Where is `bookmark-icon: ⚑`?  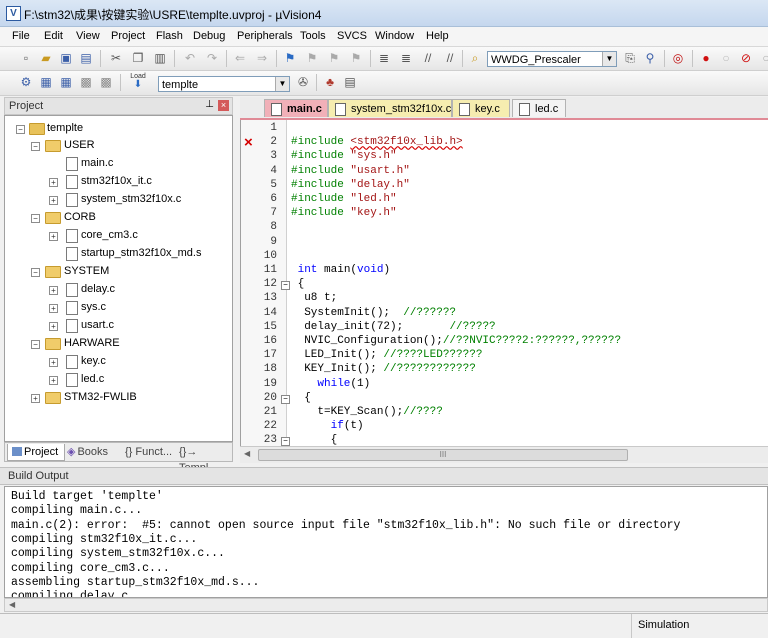 bookmark-icon: ⚑ is located at coordinates (290, 58).